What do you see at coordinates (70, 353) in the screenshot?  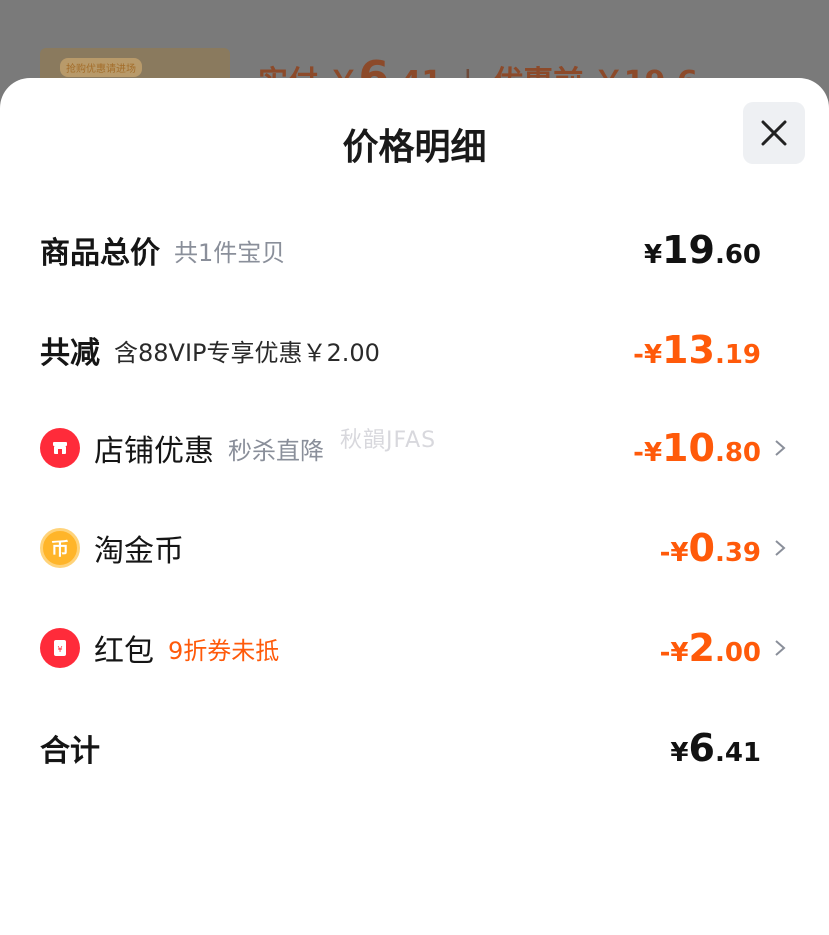 I see `reduction-label: 共减` at bounding box center [70, 353].